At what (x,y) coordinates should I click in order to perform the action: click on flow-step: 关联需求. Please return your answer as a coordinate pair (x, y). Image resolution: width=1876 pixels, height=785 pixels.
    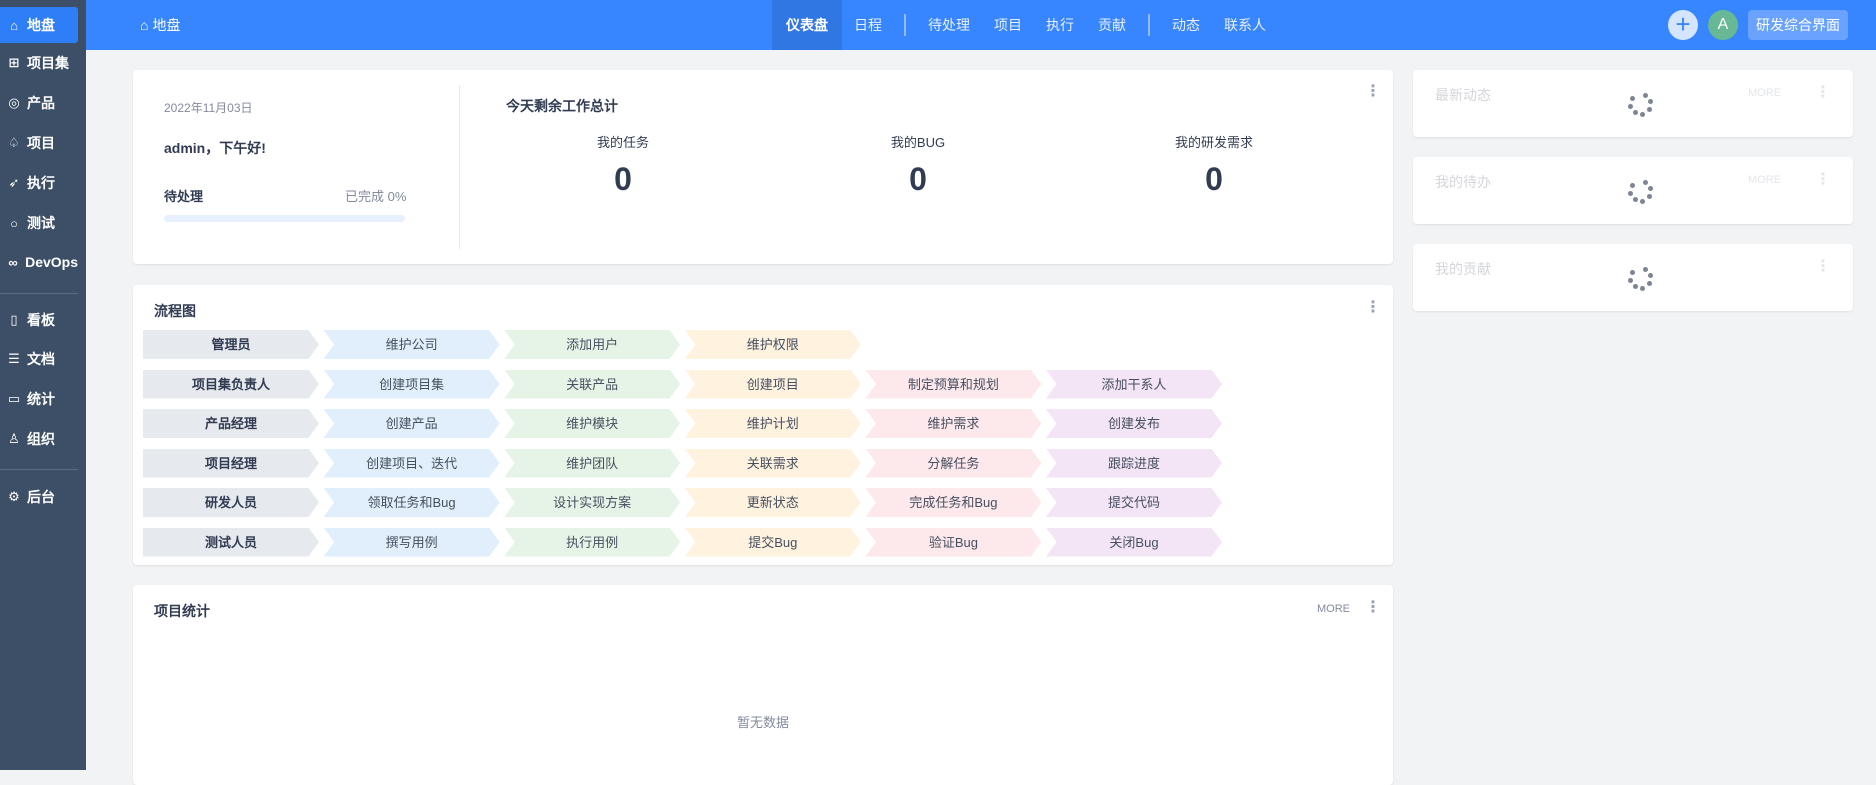
    Looking at the image, I should click on (772, 463).